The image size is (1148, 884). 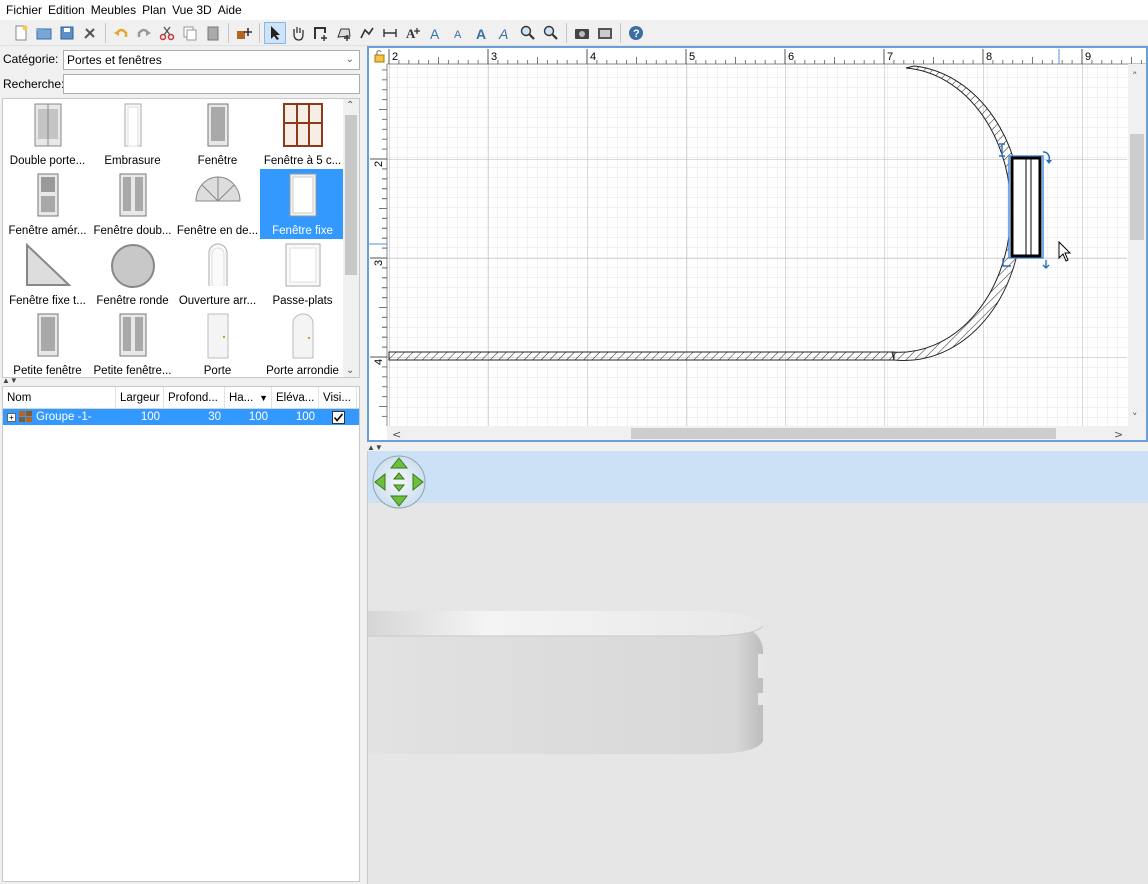 What do you see at coordinates (843, 433) in the screenshot?
I see `plan-hscroll-thumb` at bounding box center [843, 433].